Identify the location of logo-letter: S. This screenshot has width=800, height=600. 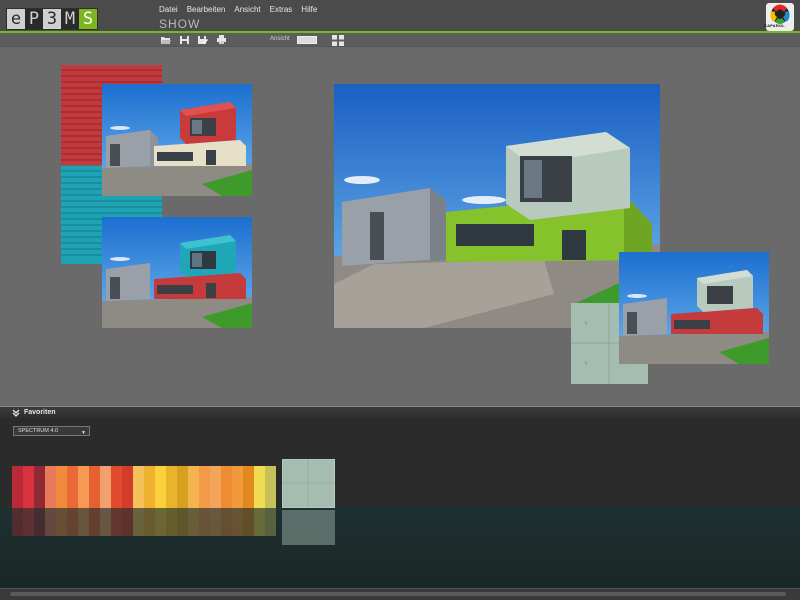
(88, 19).